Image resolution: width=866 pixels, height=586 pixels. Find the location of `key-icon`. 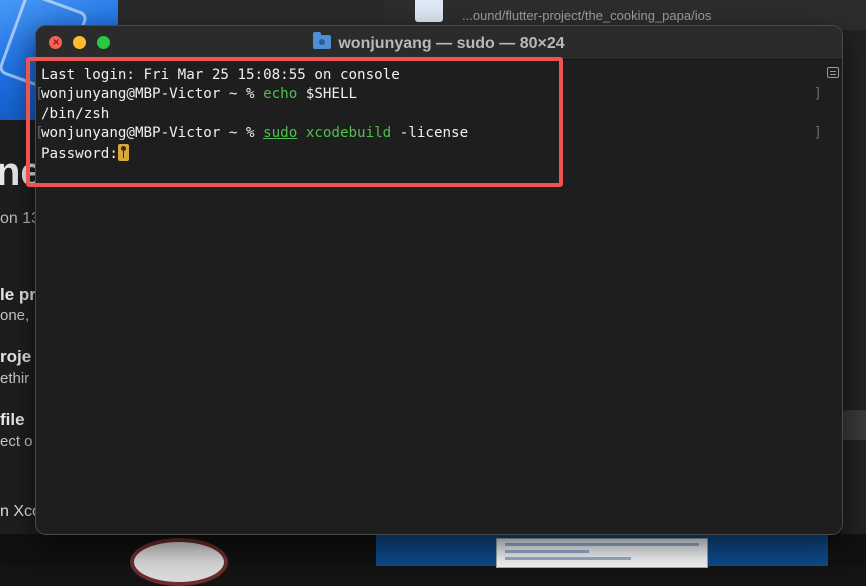

key-icon is located at coordinates (123, 152).